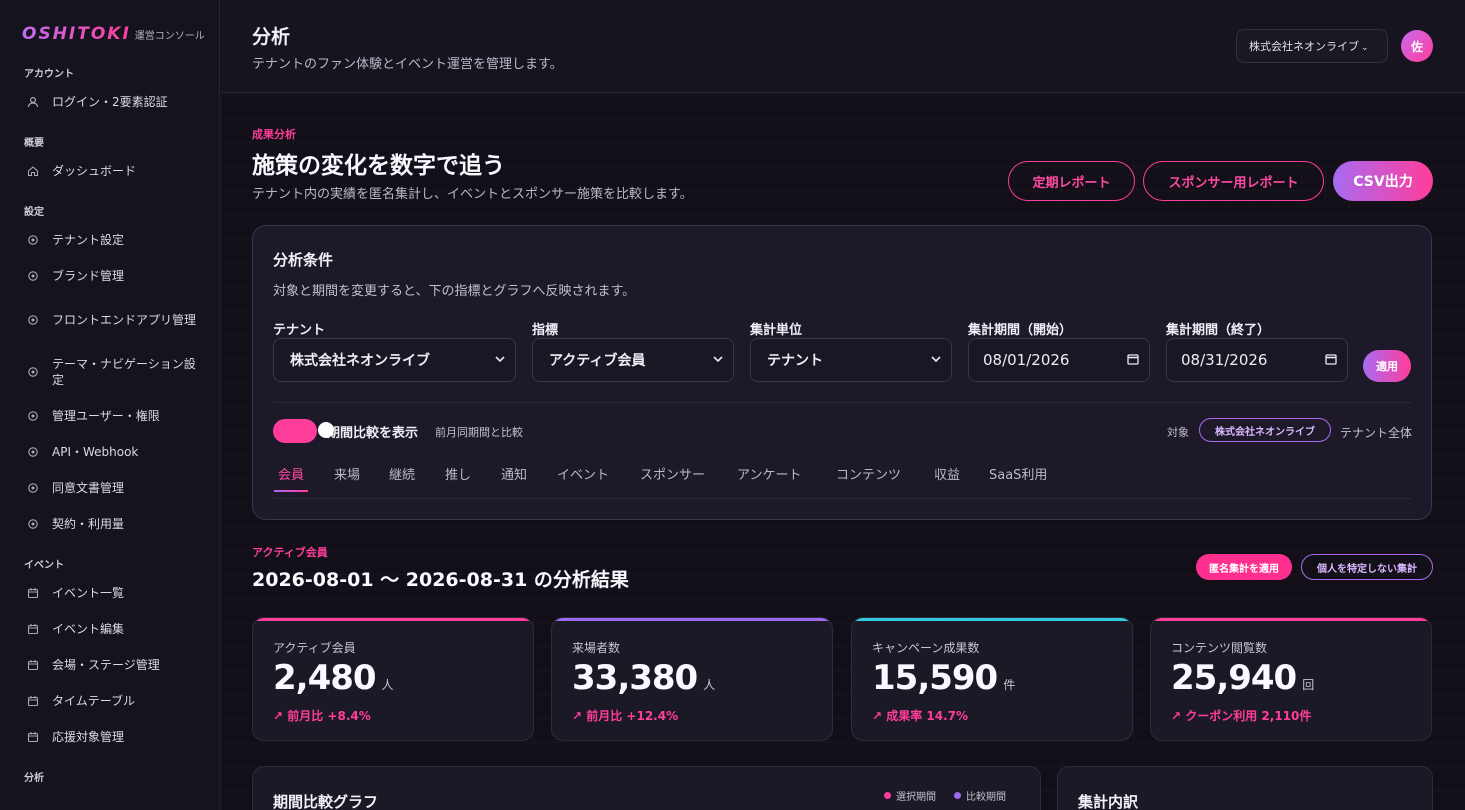  I want to click on kpi-delta: ↗ 前月比 +12.4%, so click(625, 716).